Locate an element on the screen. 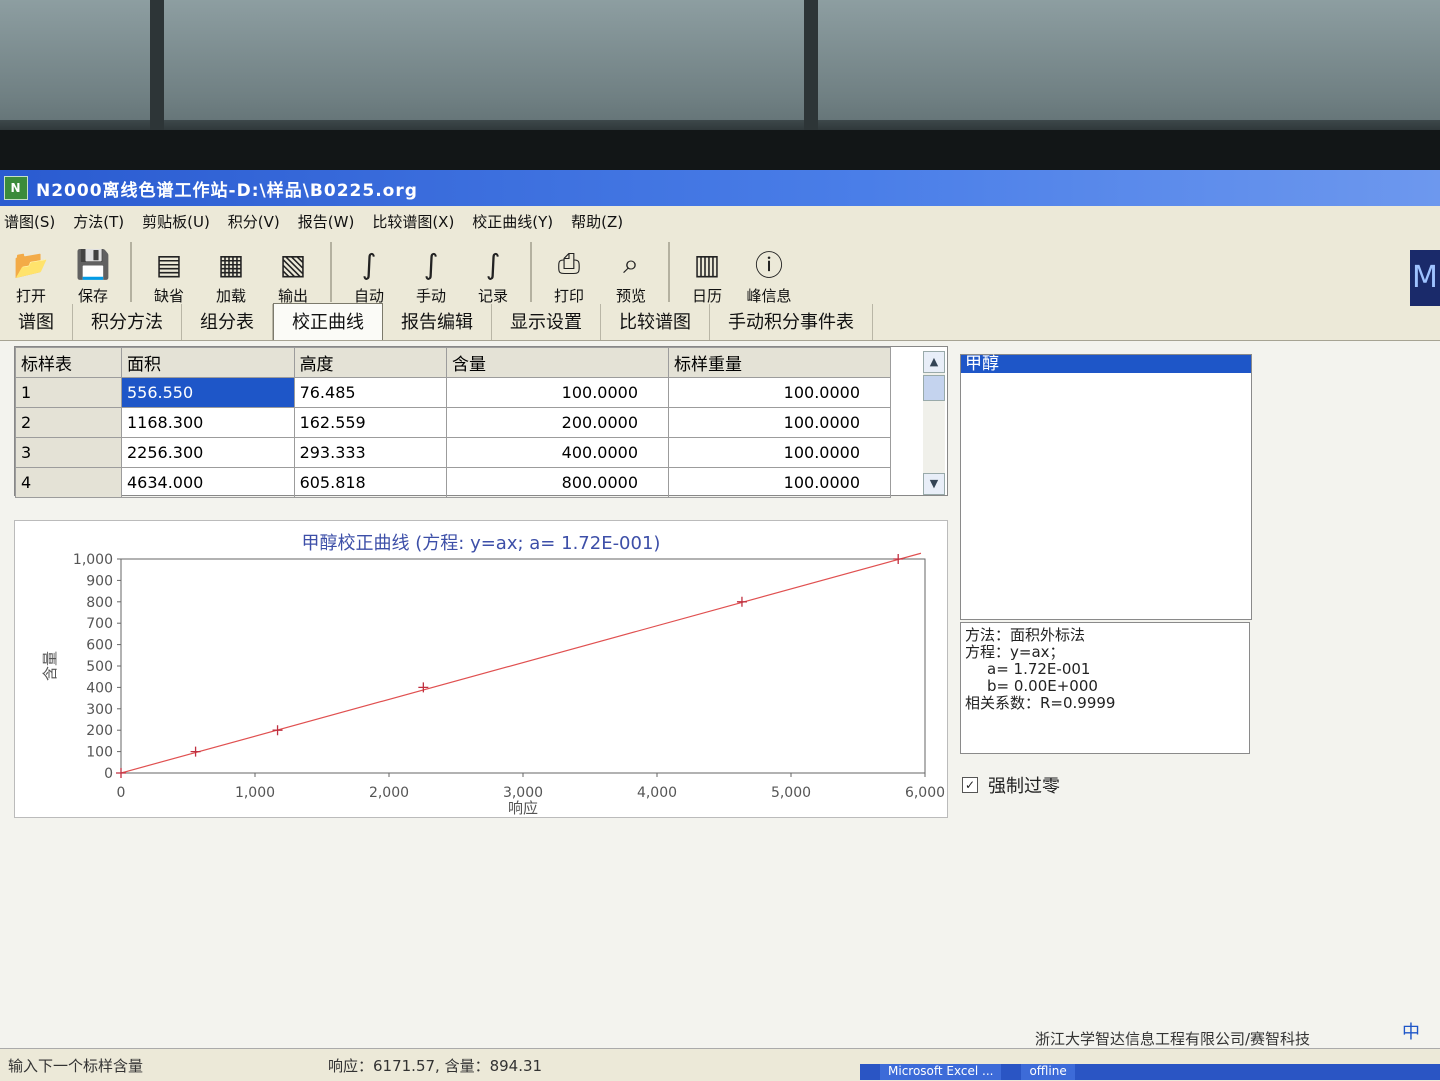  menu-item: 剪贴板(U) is located at coordinates (181, 221).